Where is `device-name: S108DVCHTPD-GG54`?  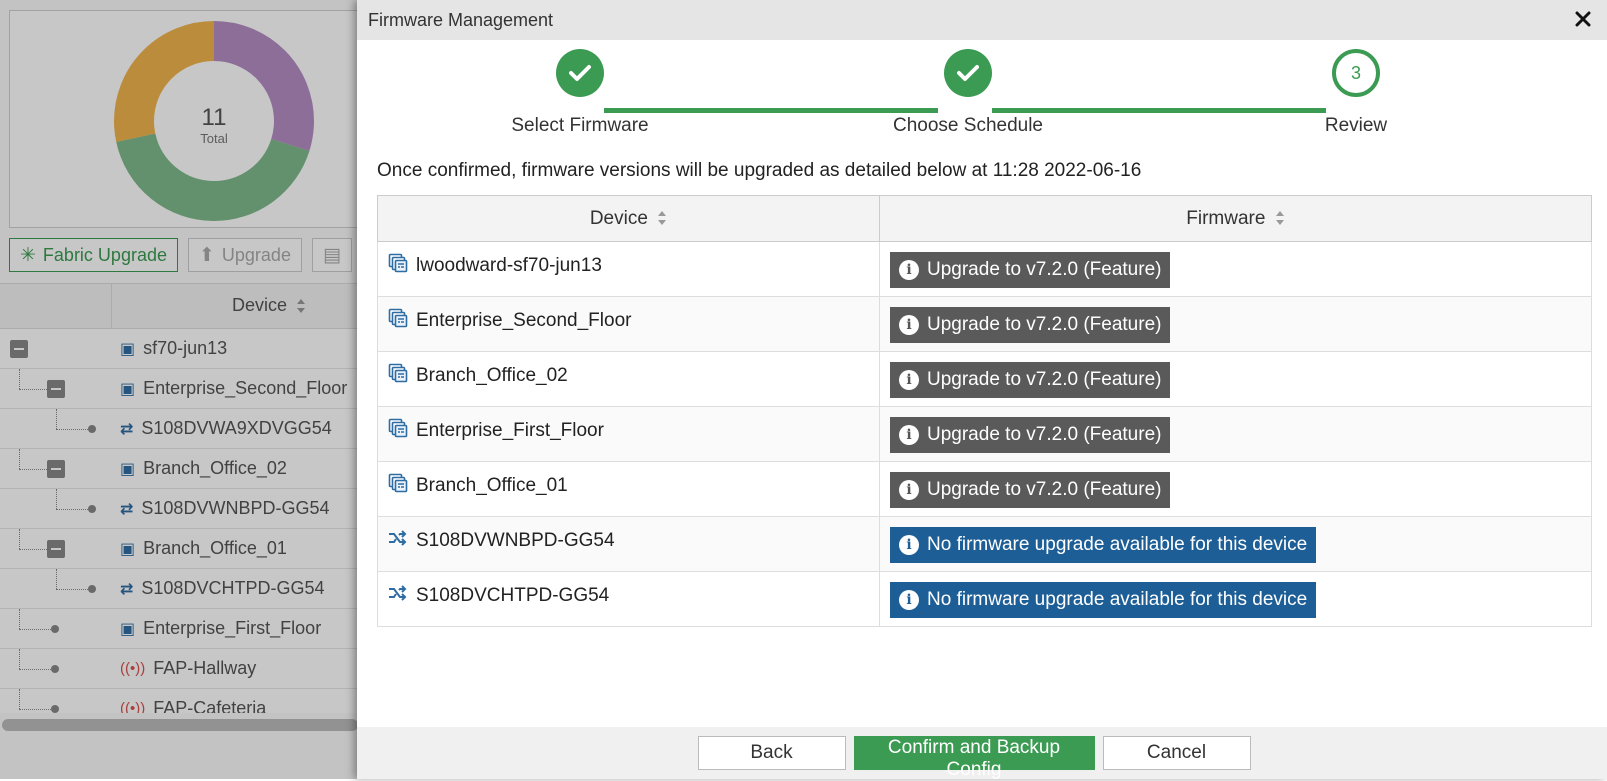
device-name: S108DVCHTPD-GG54 is located at coordinates (513, 595).